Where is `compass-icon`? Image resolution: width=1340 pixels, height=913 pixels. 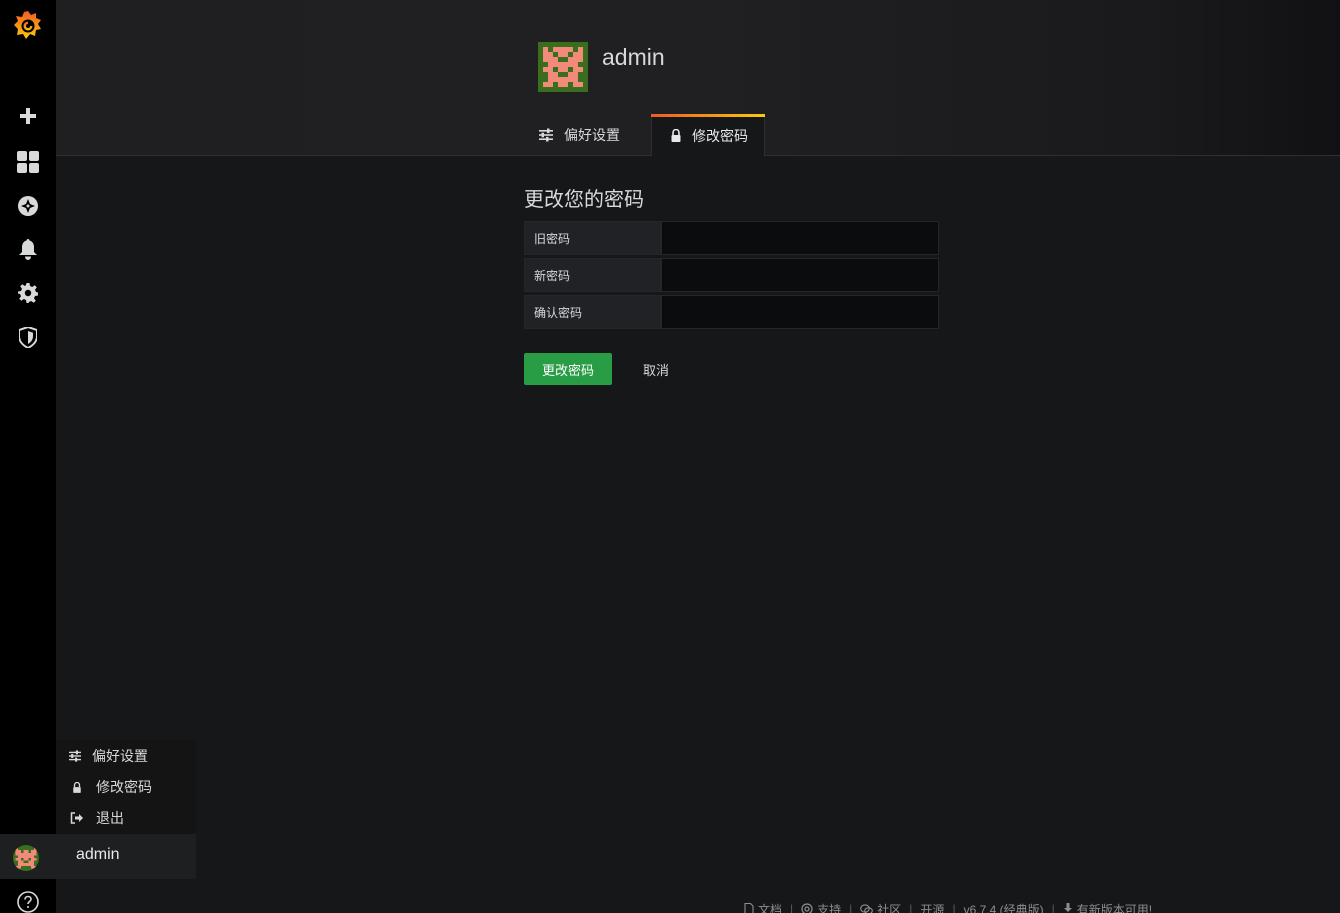 compass-icon is located at coordinates (28, 206).